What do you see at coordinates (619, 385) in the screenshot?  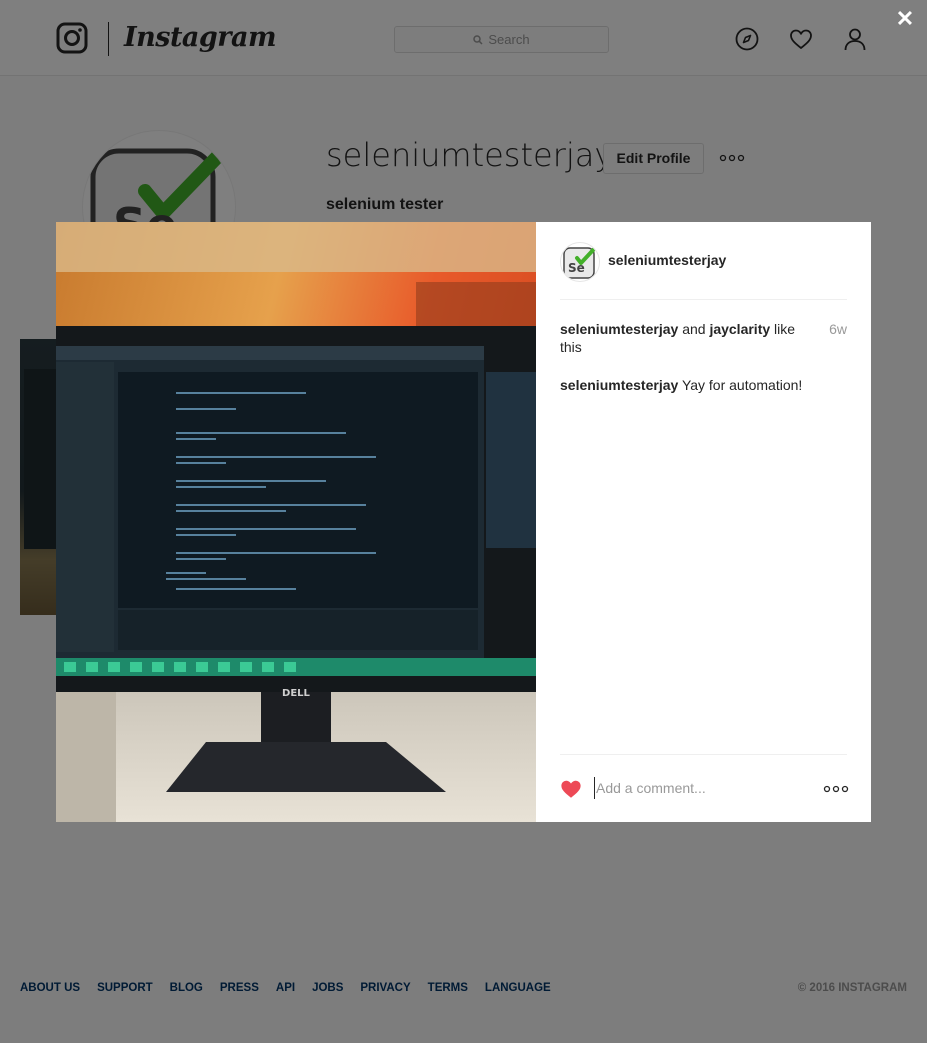 I see `caption-username: seleniumtesterjay` at bounding box center [619, 385].